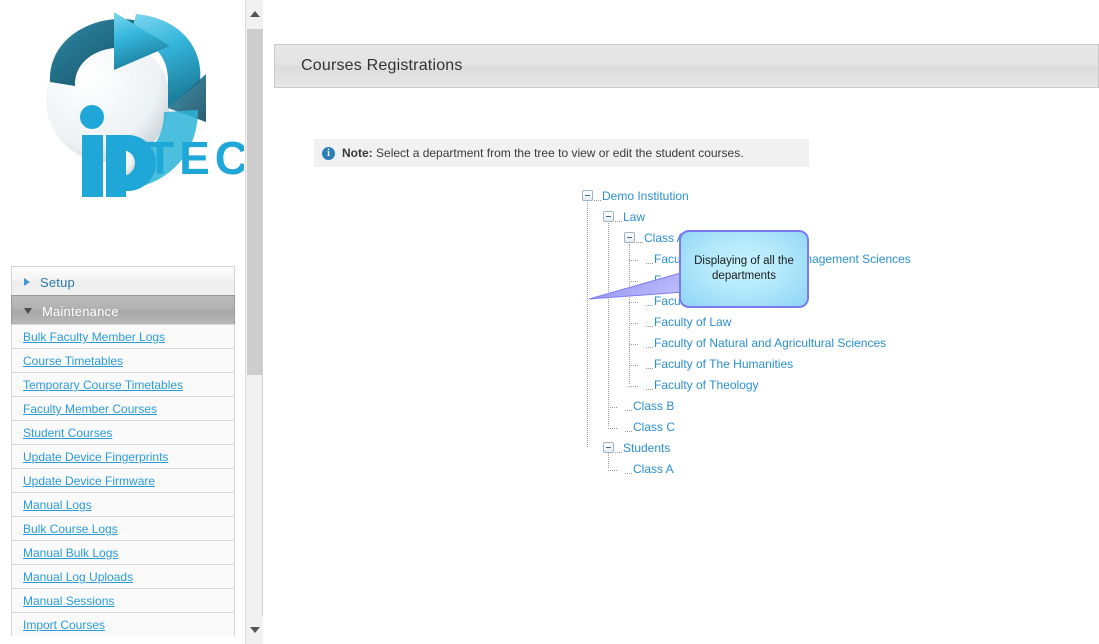  Describe the element at coordinates (70, 529) in the screenshot. I see `sidebar-item-label: Bulk Course Logs` at that location.